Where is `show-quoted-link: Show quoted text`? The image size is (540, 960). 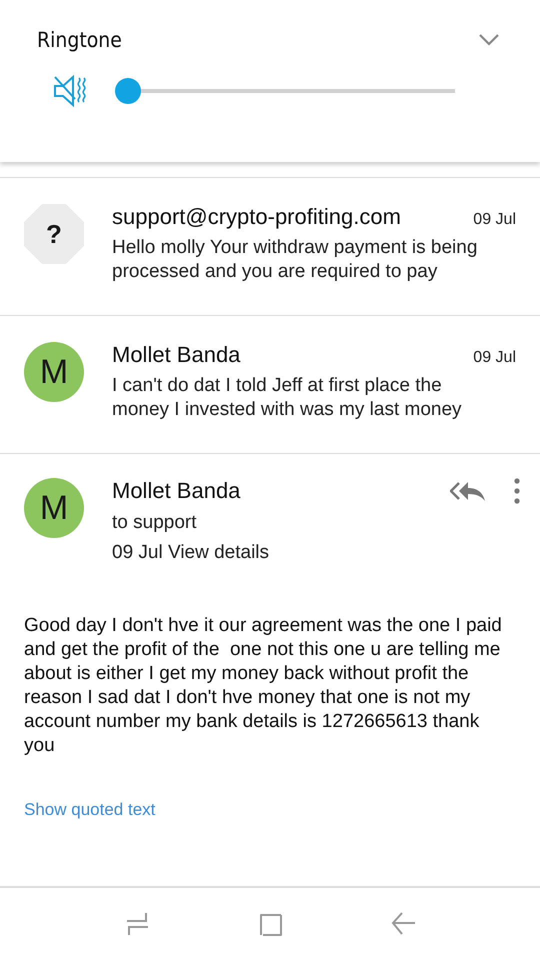
show-quoted-link: Show quoted text is located at coordinates (90, 810).